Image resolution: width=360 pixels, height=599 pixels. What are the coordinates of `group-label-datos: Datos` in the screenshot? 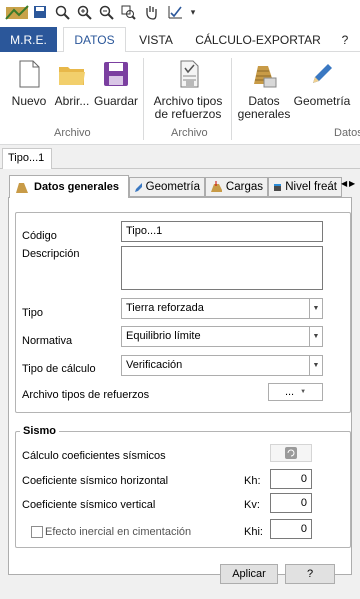 It's located at (347, 133).